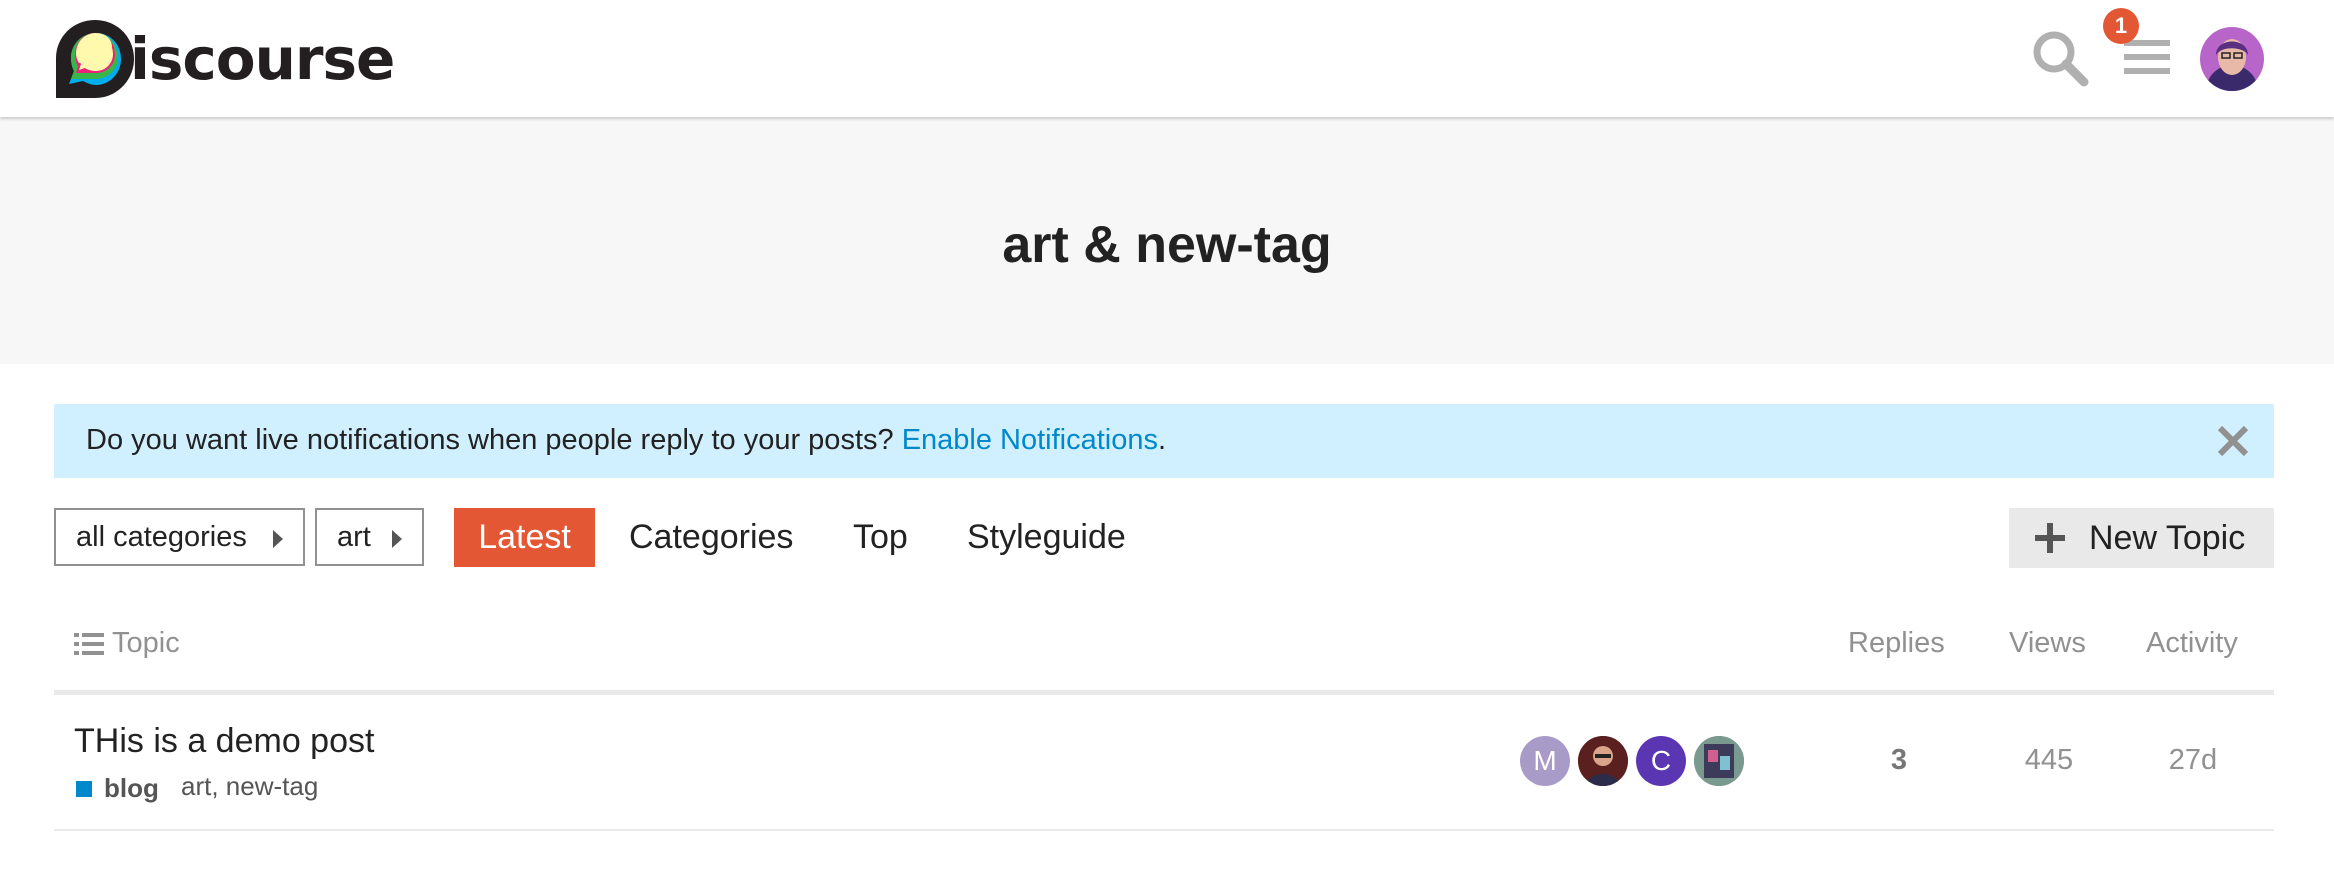 The image size is (2334, 890). I want to click on poster-avatar: M, so click(1545, 761).